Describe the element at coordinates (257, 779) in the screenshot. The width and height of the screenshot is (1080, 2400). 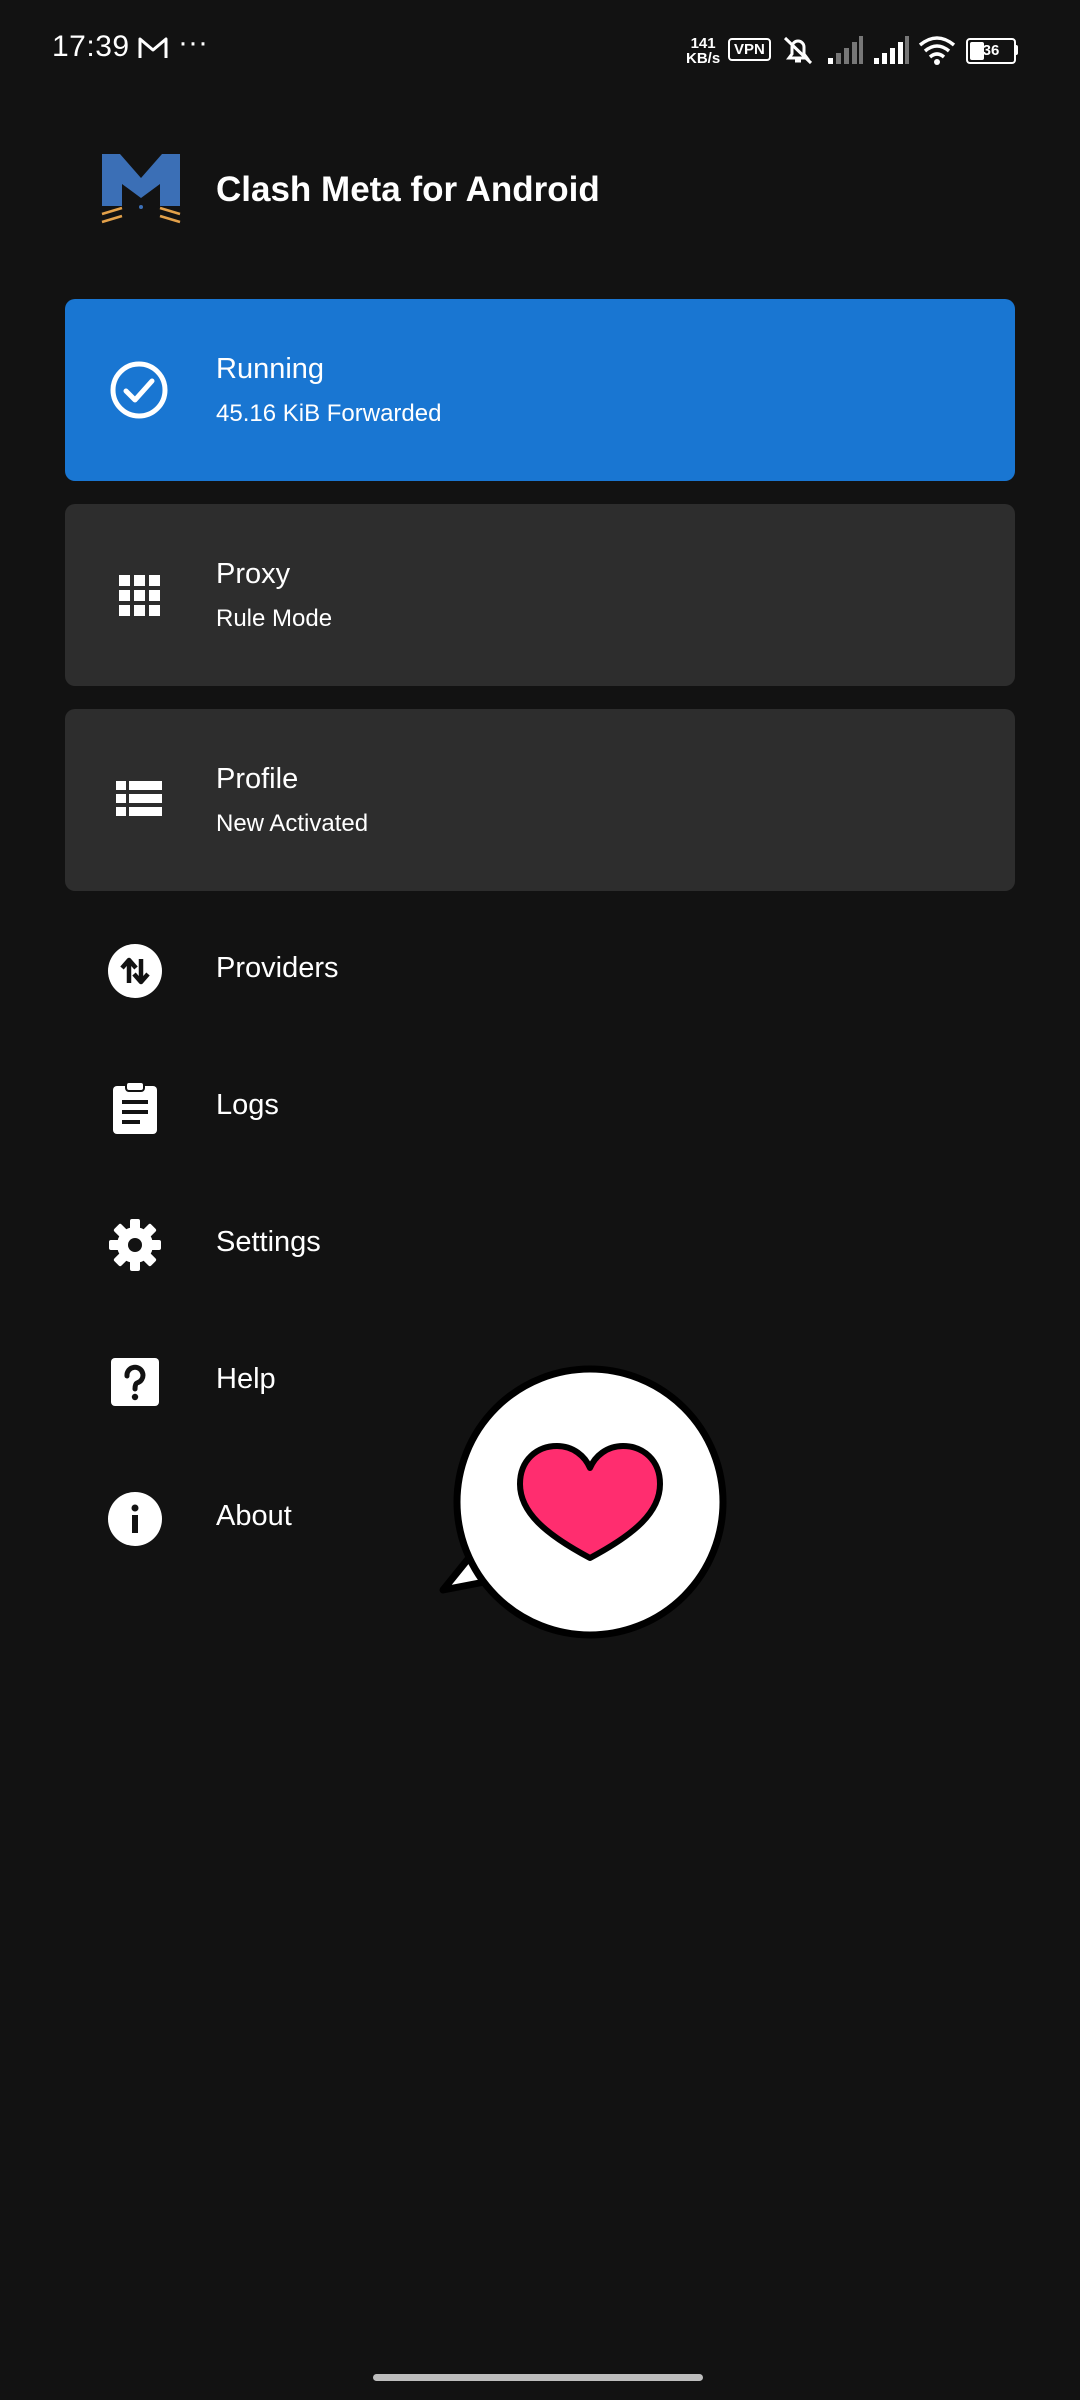
I see `profile-title: Profile` at that location.